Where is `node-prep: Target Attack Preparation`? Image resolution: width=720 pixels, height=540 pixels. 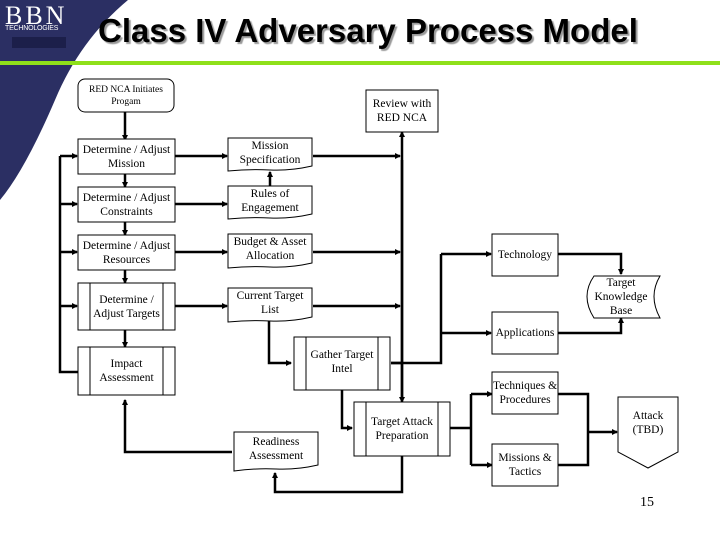 node-prep: Target Attack Preparation is located at coordinates (402, 429).